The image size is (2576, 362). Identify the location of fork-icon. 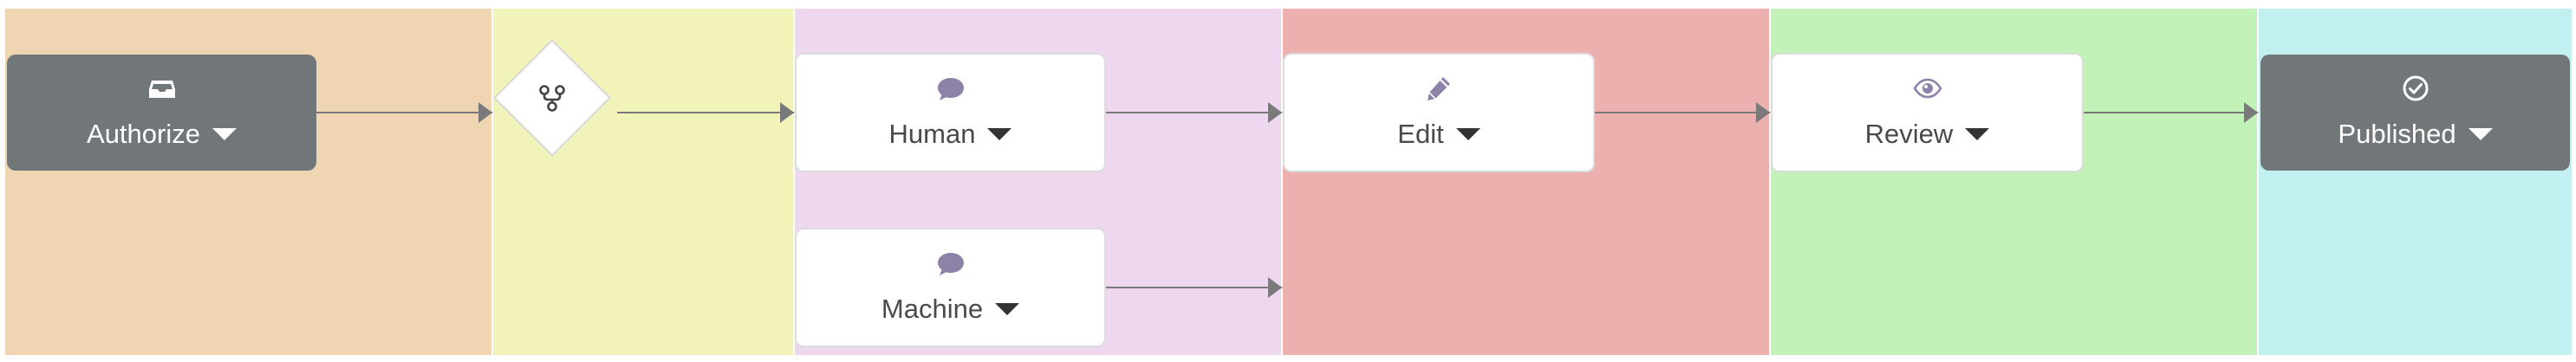
(552, 98).